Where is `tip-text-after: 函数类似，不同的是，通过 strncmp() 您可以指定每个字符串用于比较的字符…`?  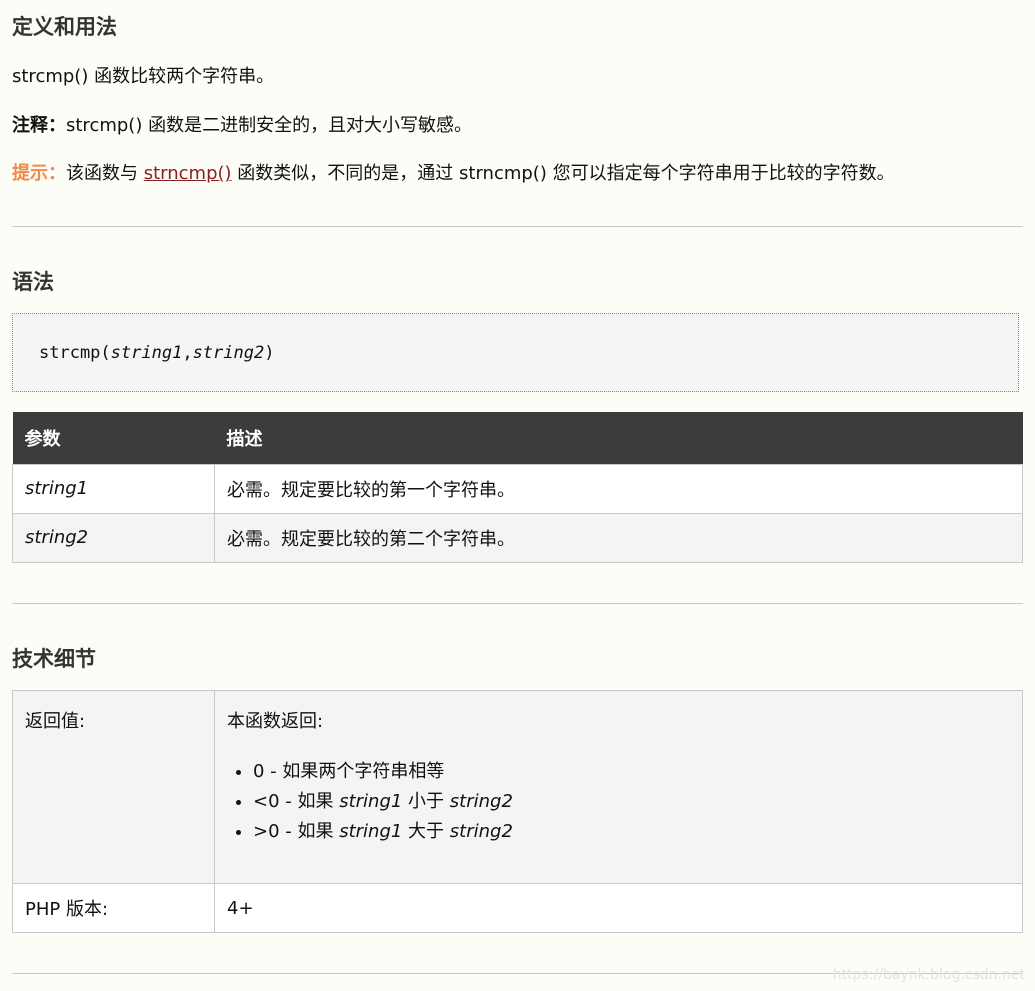
tip-text-after: 函数类似，不同的是，通过 strncmp() 您可以指定每个字符串用于比较的字符… is located at coordinates (563, 173).